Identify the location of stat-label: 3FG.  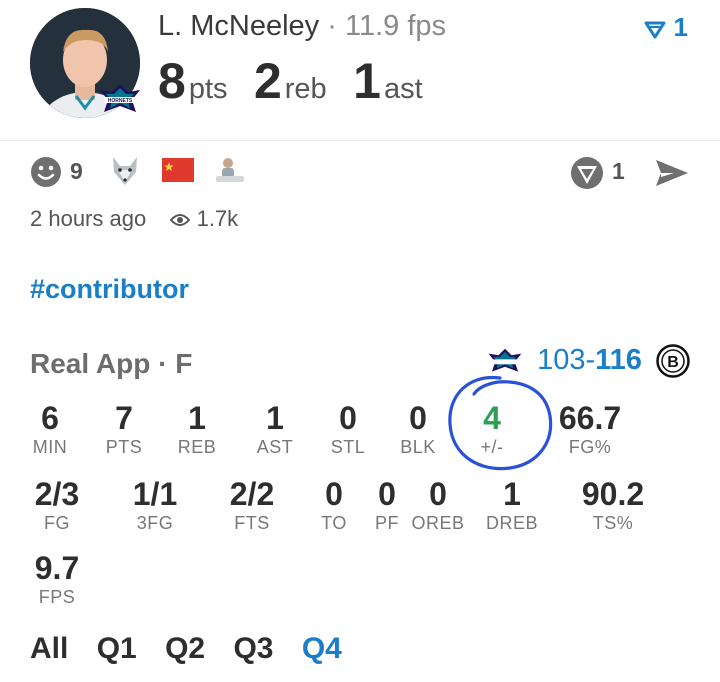
(155, 523).